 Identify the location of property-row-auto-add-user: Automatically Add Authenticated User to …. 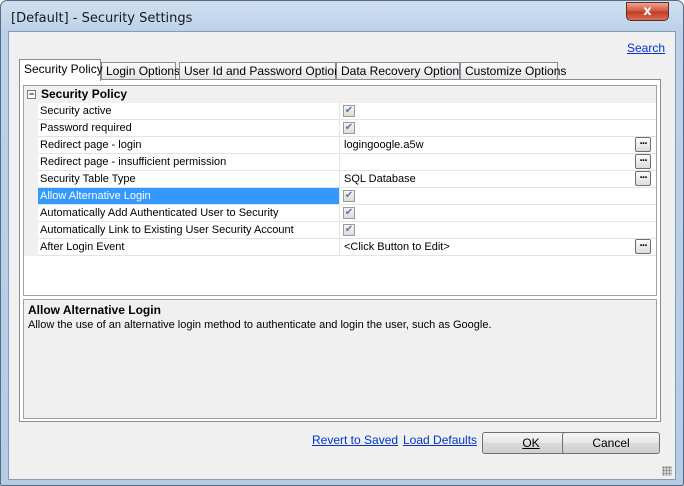
(340, 213).